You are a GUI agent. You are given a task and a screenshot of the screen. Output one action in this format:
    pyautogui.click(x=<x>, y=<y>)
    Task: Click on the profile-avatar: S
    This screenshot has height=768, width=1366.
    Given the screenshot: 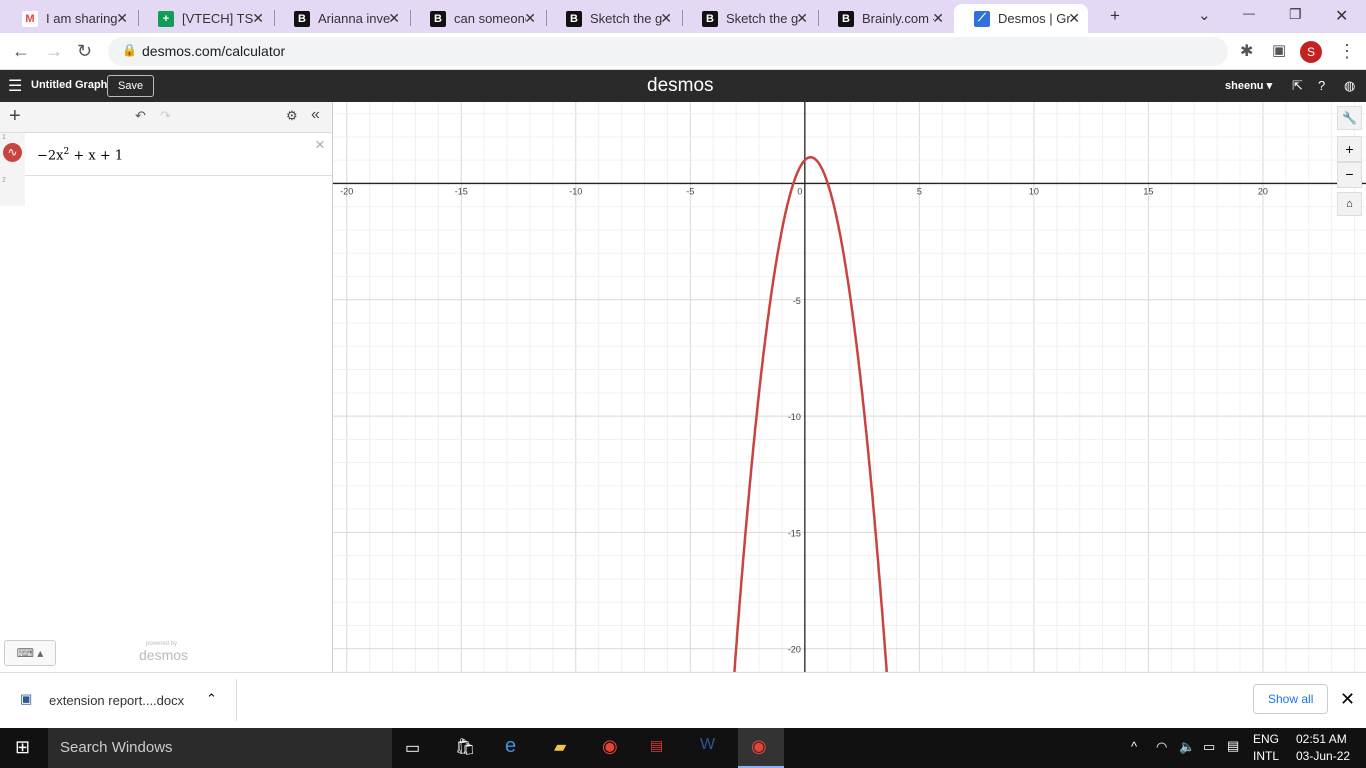 What is the action you would take?
    pyautogui.click(x=1311, y=52)
    